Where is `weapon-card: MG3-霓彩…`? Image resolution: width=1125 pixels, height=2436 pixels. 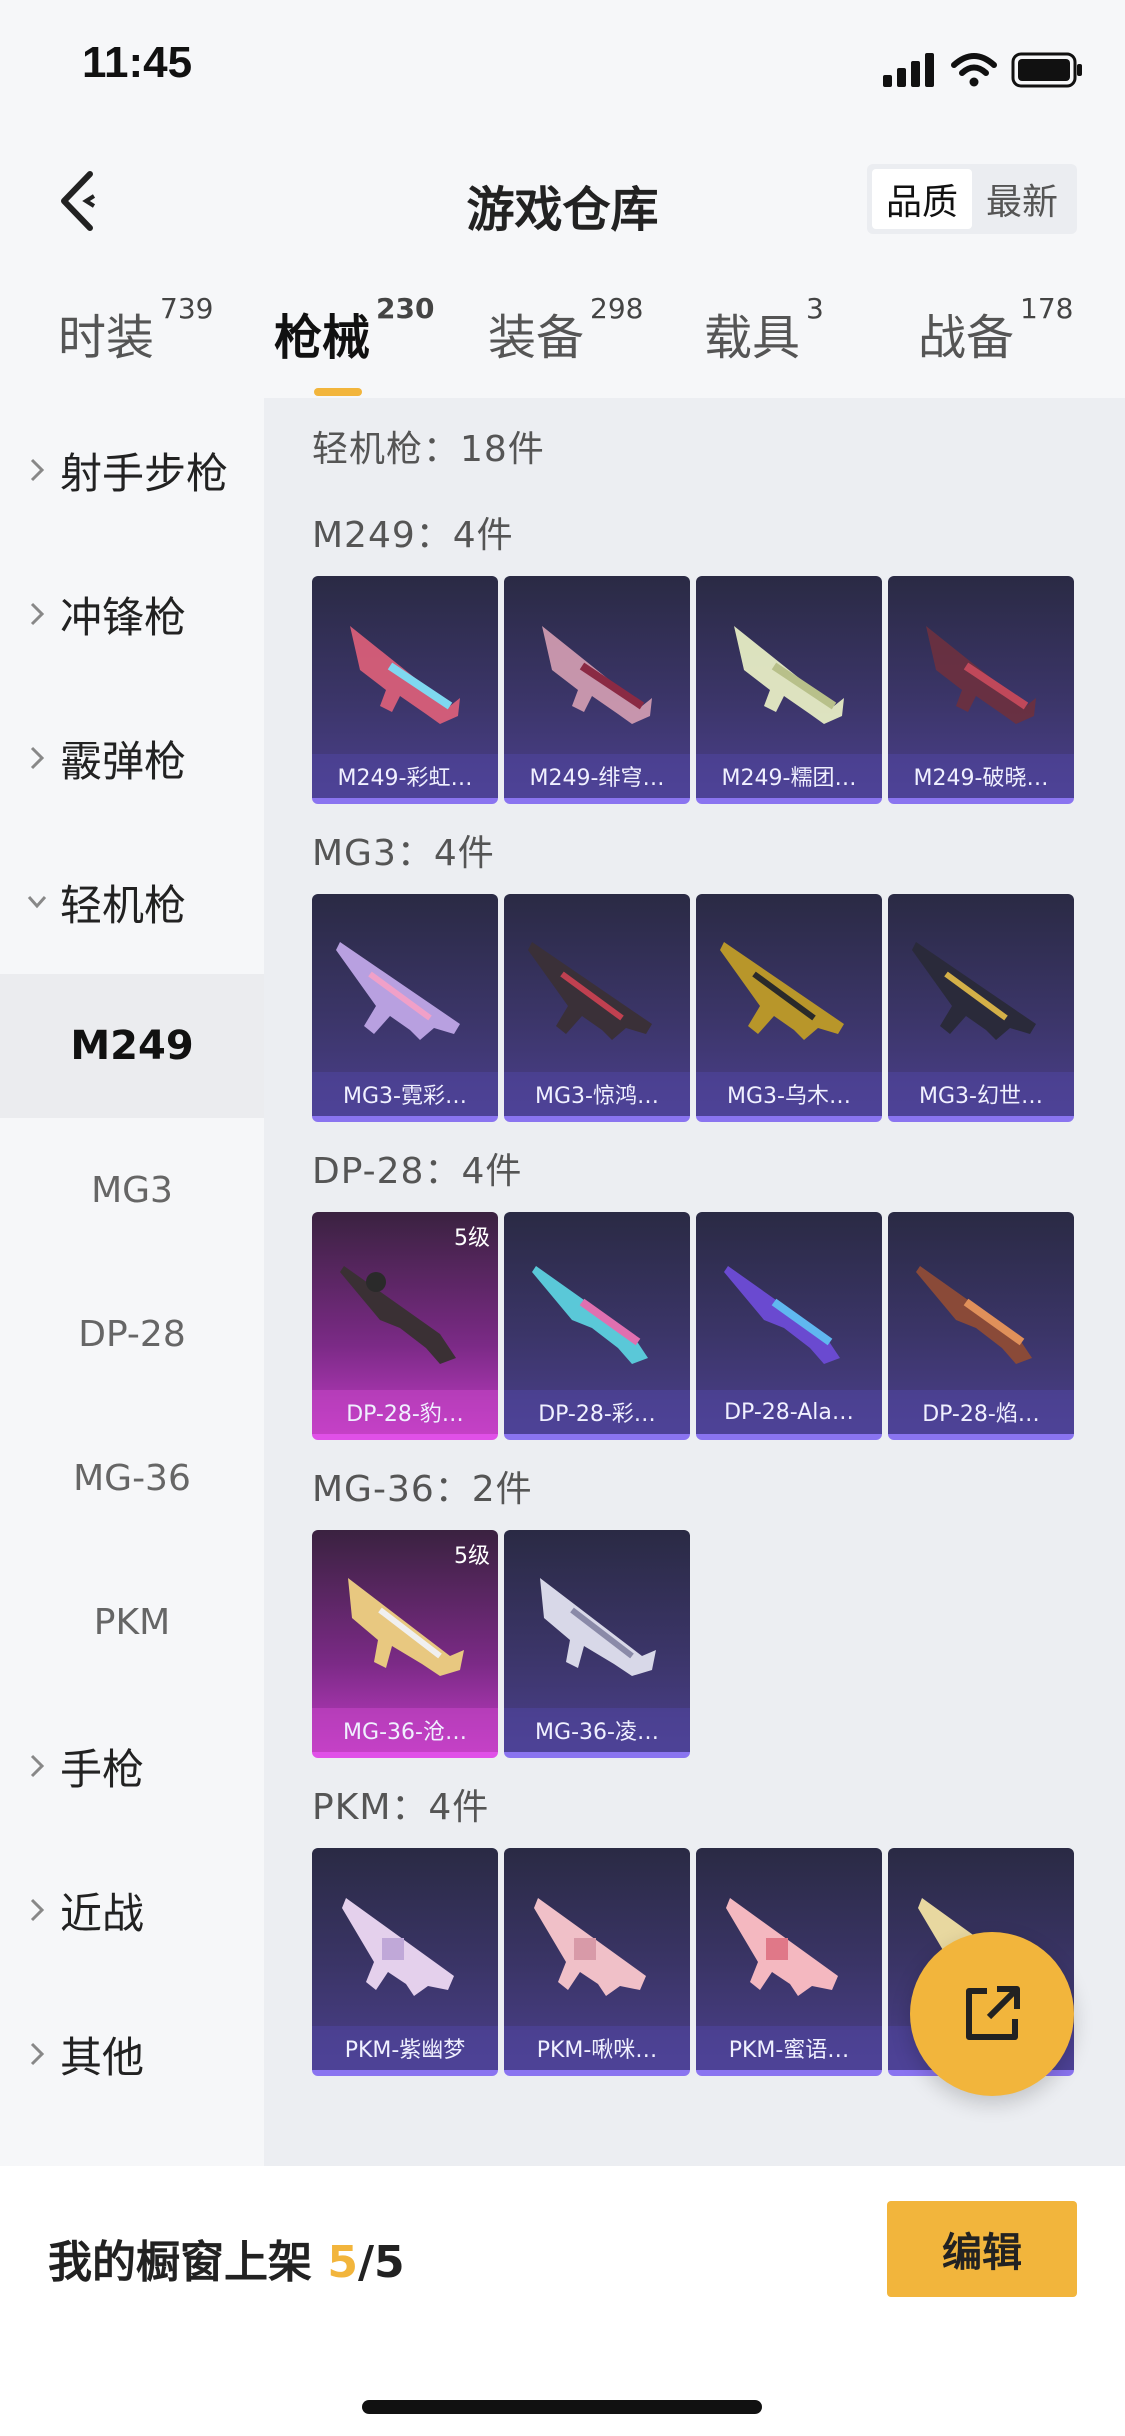 weapon-card: MG3-霓彩… is located at coordinates (405, 1008).